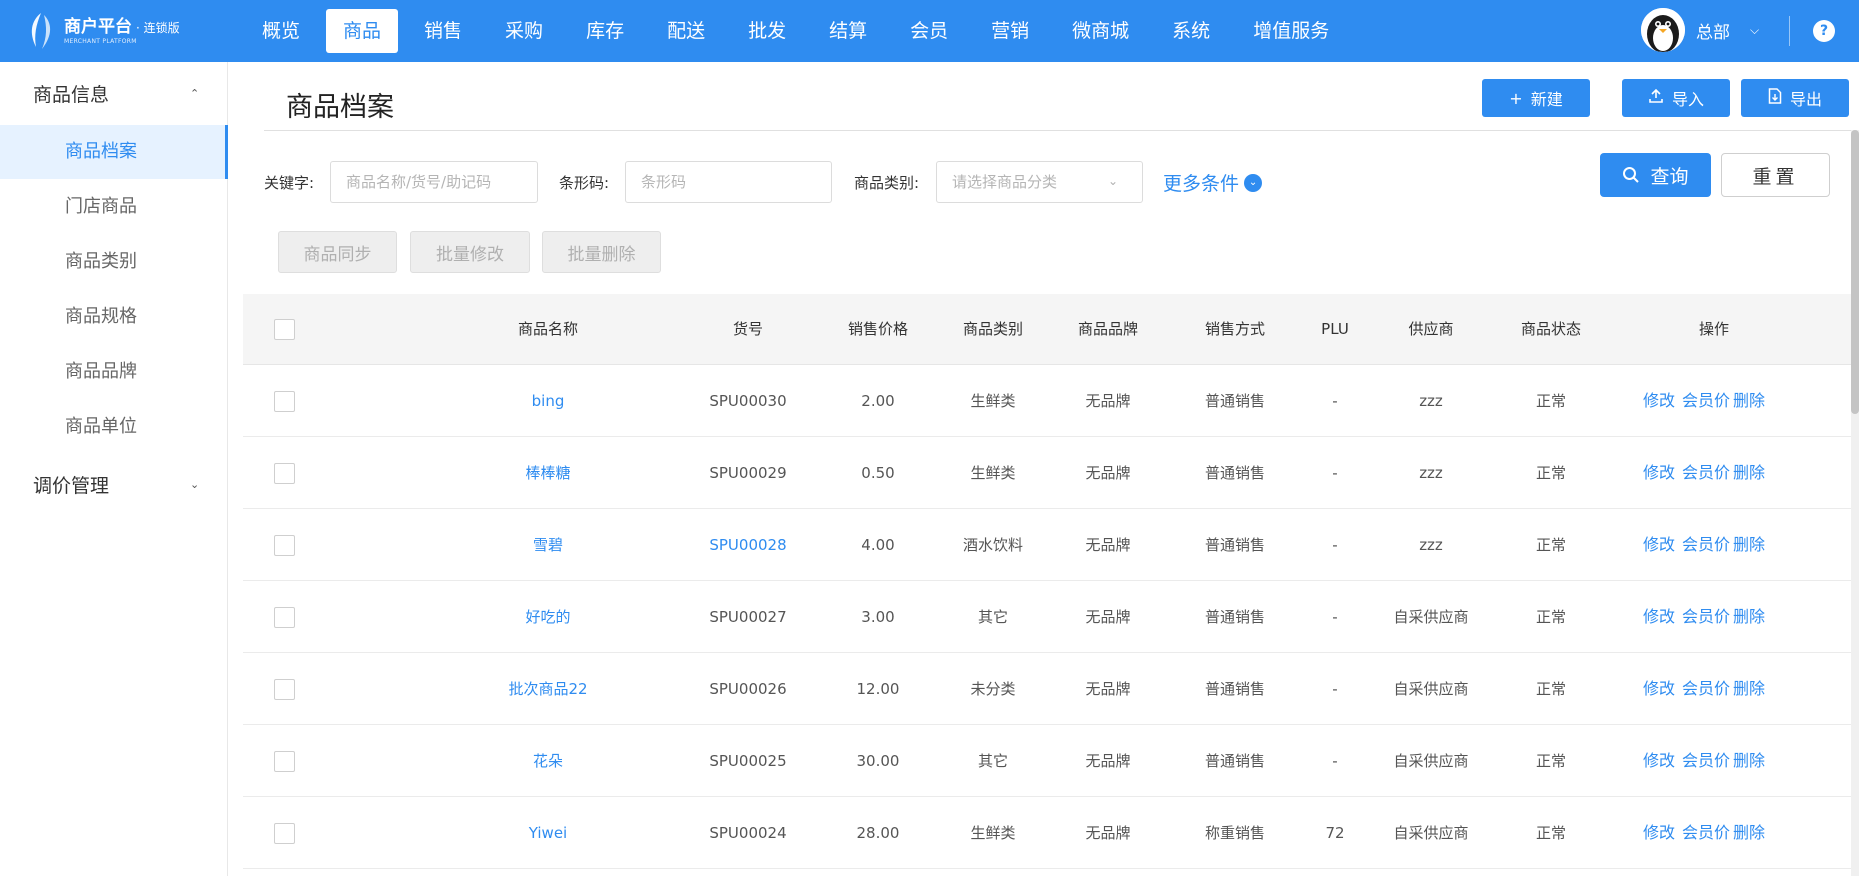 This screenshot has width=1859, height=876. Describe the element at coordinates (114, 152) in the screenshot. I see `sidebar-item: 商品档案` at that location.